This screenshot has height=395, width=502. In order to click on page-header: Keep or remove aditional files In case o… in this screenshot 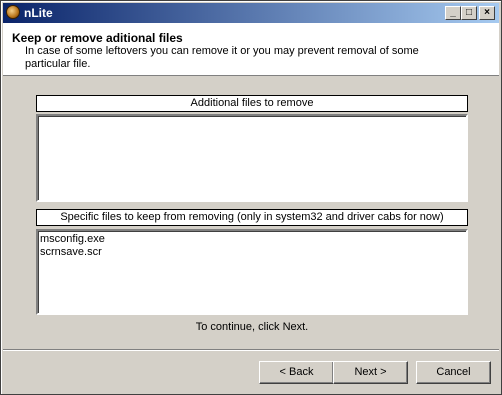, I will do `click(251, 49)`.